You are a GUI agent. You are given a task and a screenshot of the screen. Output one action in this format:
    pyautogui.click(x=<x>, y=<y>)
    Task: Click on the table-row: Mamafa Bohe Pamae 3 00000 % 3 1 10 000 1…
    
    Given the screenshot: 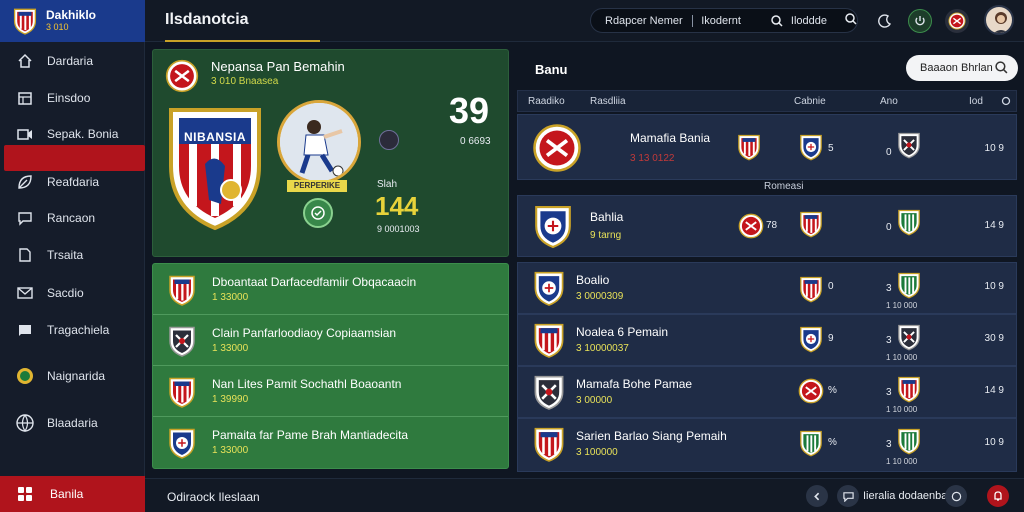 What is the action you would take?
    pyautogui.click(x=767, y=392)
    